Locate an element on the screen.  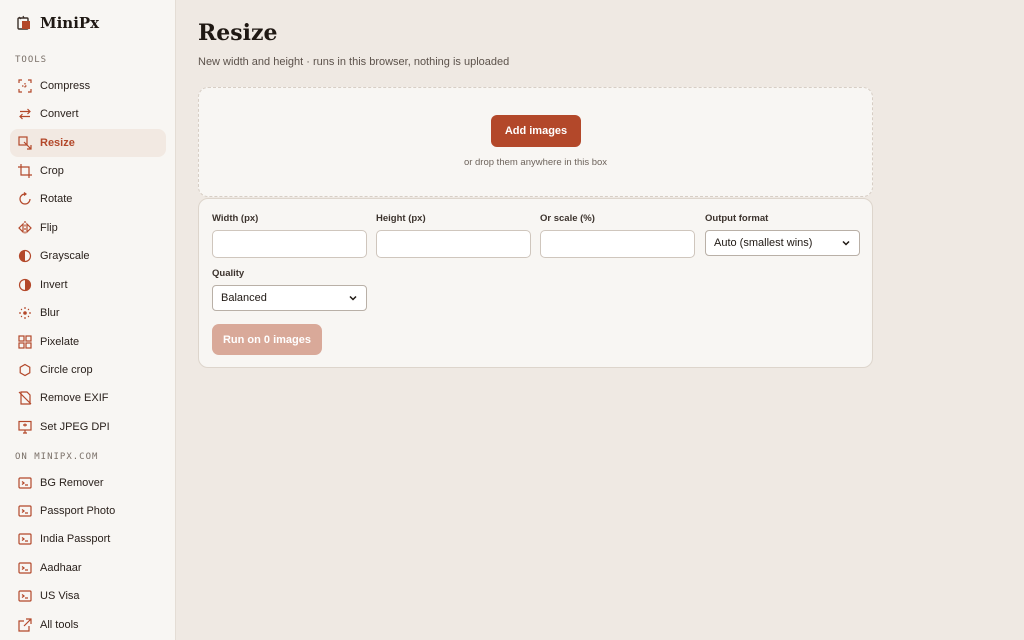
sidebar-item-label: Remove EXIF is located at coordinates (74, 398).